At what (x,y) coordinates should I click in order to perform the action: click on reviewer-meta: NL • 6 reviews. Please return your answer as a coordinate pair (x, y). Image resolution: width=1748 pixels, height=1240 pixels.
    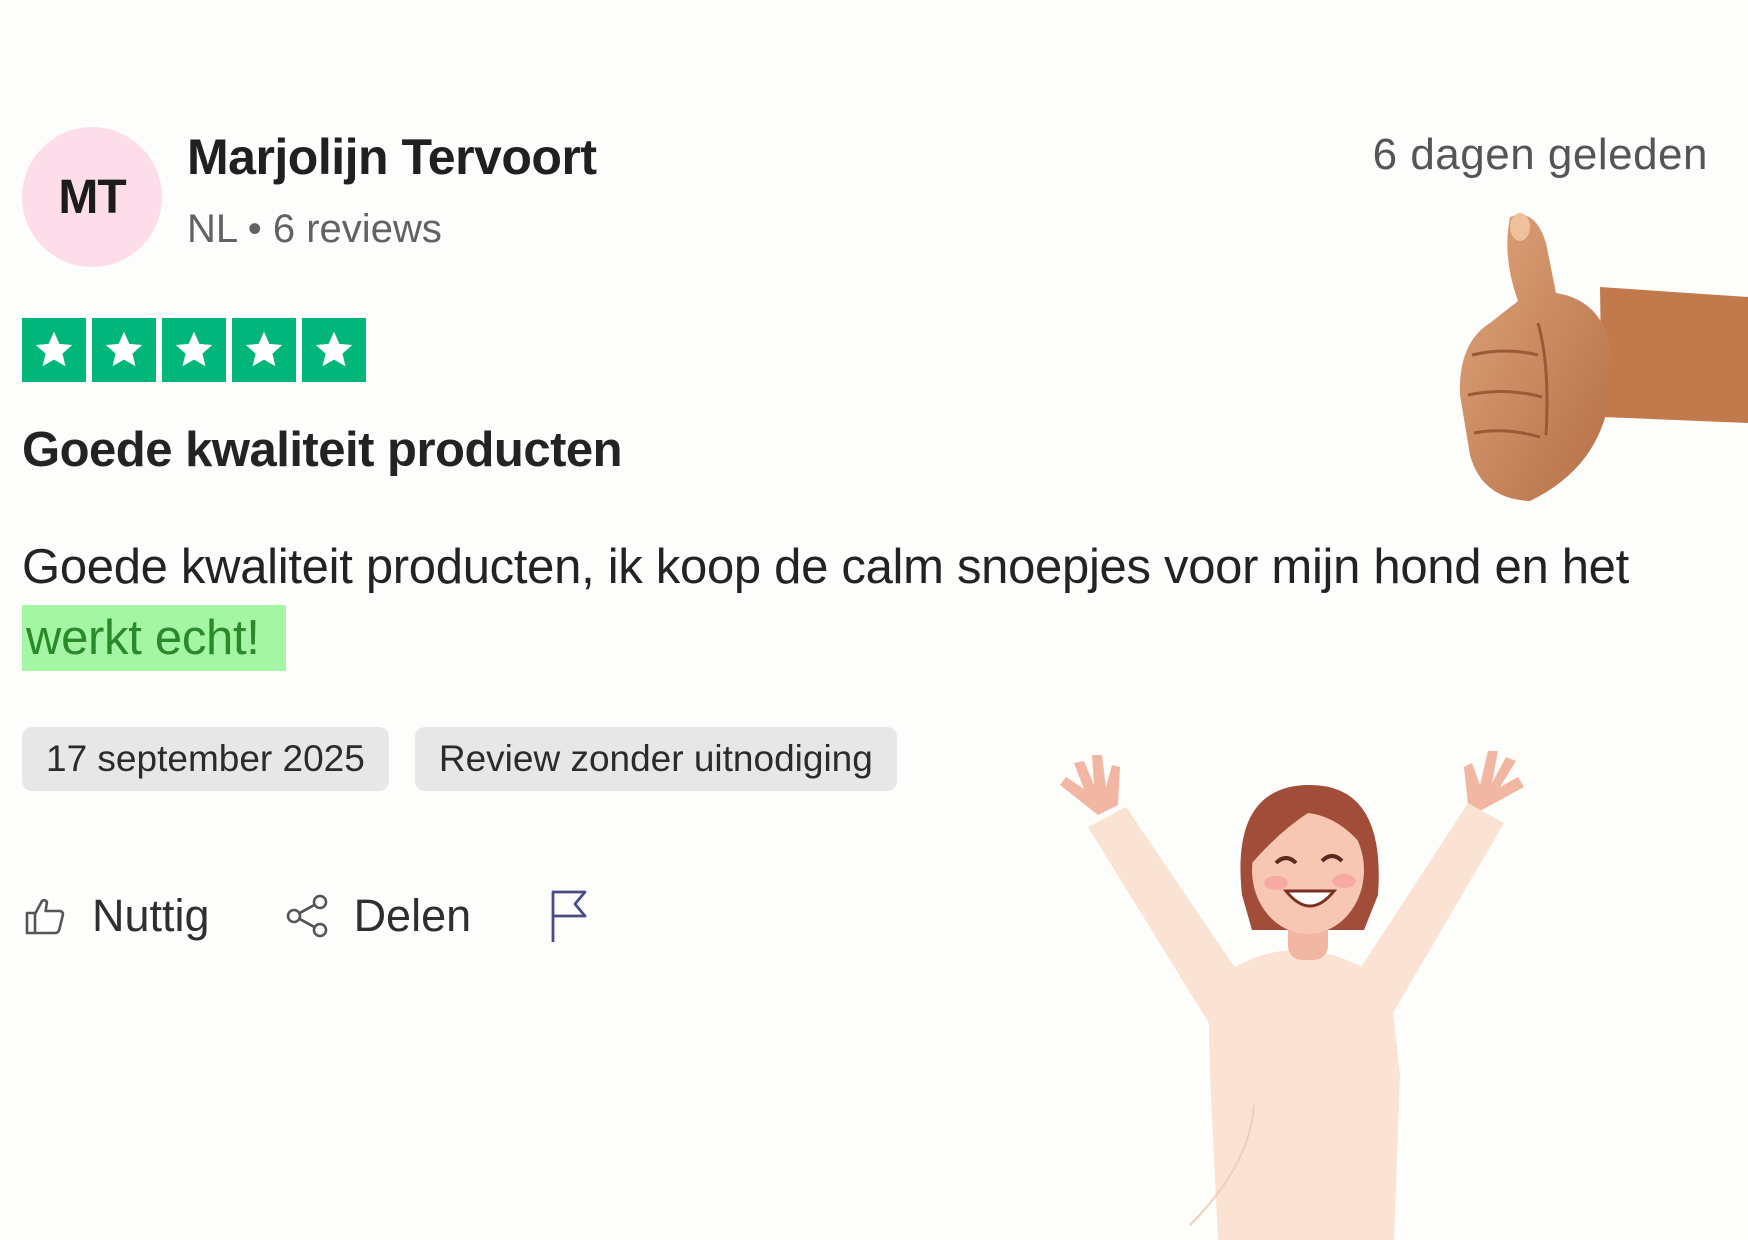
    Looking at the image, I should click on (314, 229).